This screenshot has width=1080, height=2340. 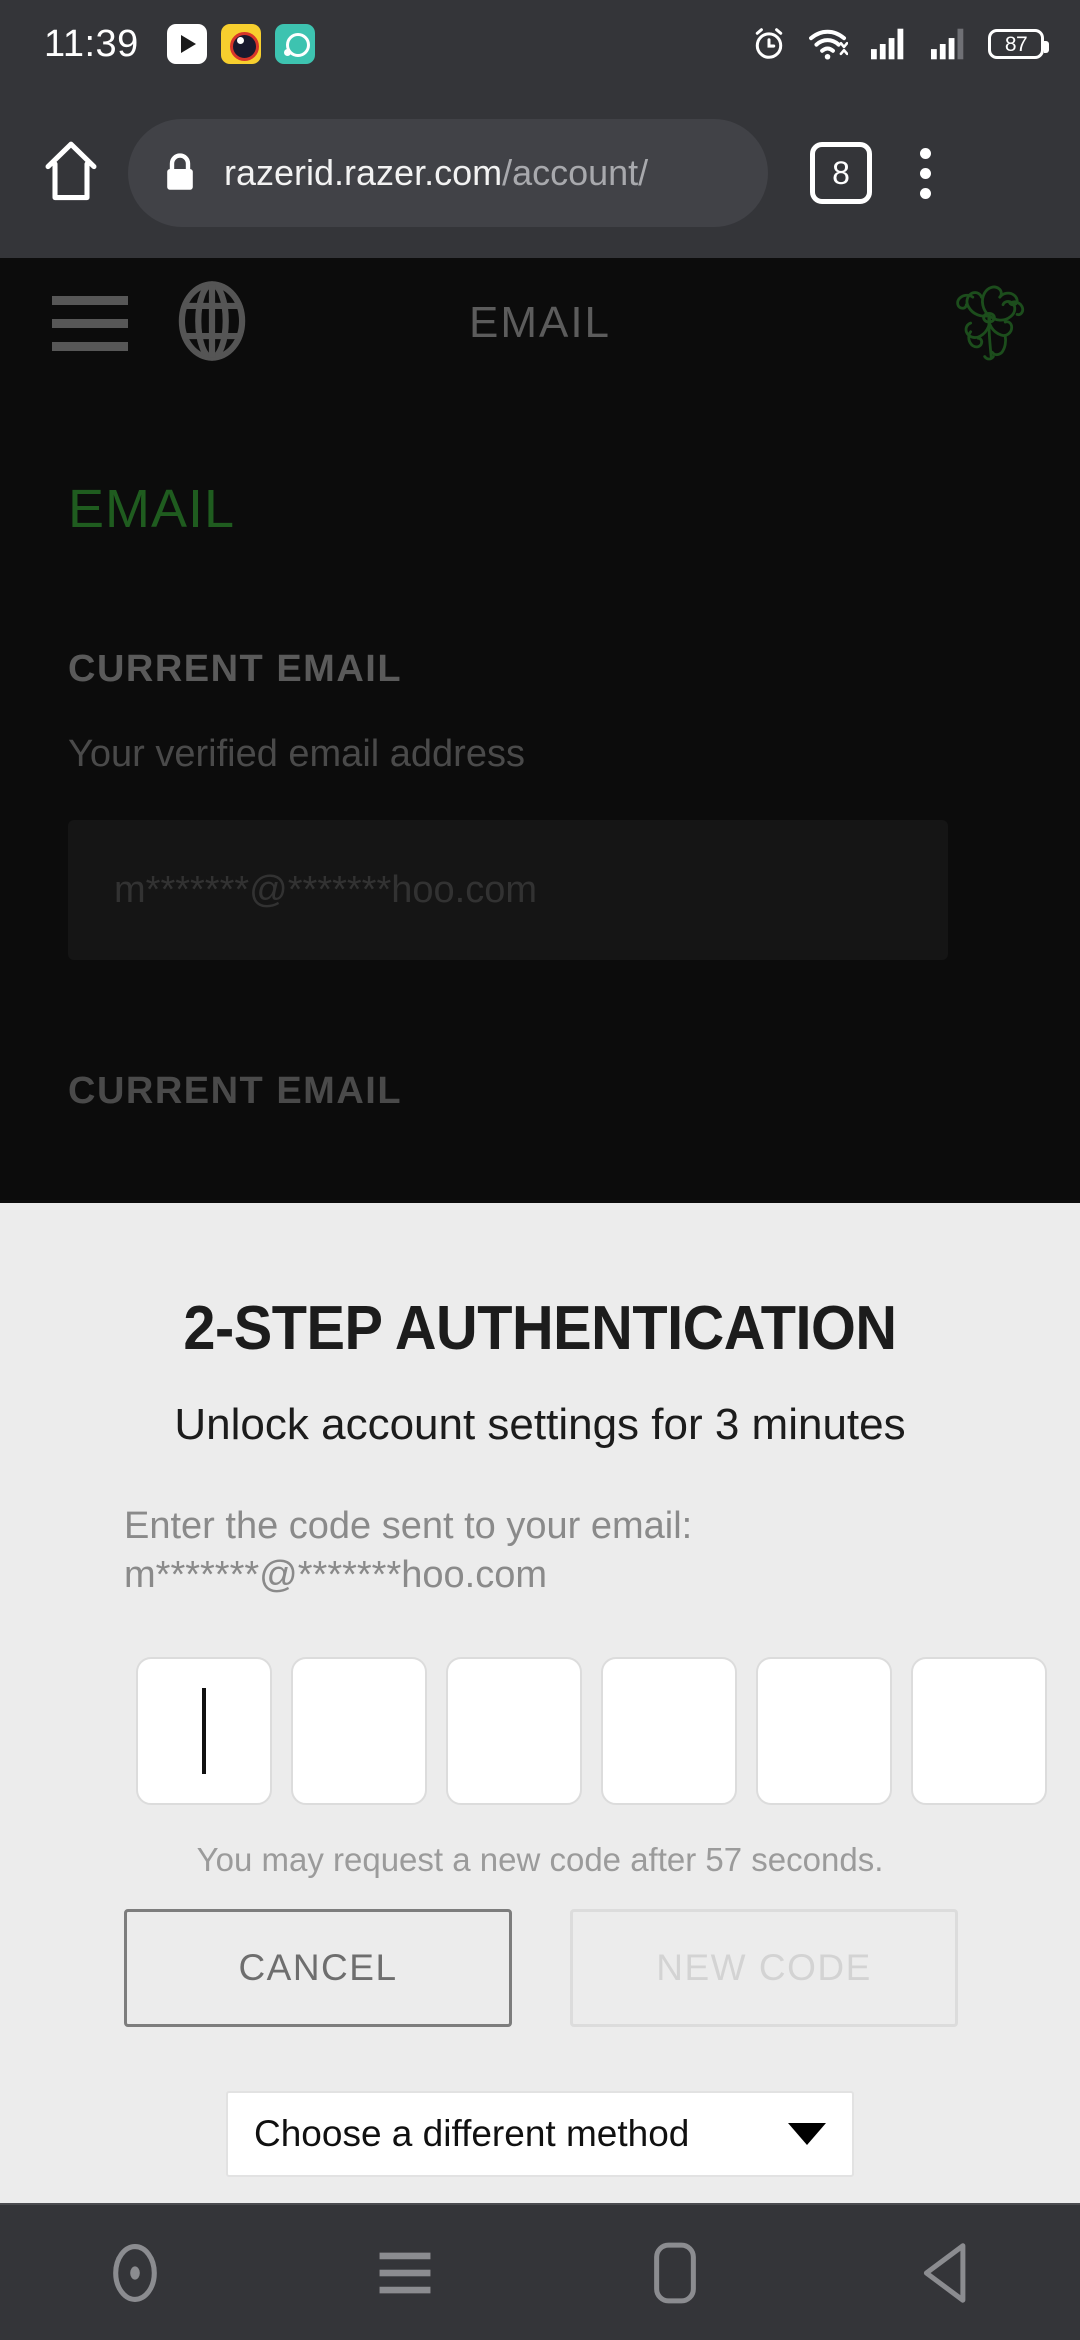 I want to click on status-bar: 11:39 87, so click(x=540, y=44).